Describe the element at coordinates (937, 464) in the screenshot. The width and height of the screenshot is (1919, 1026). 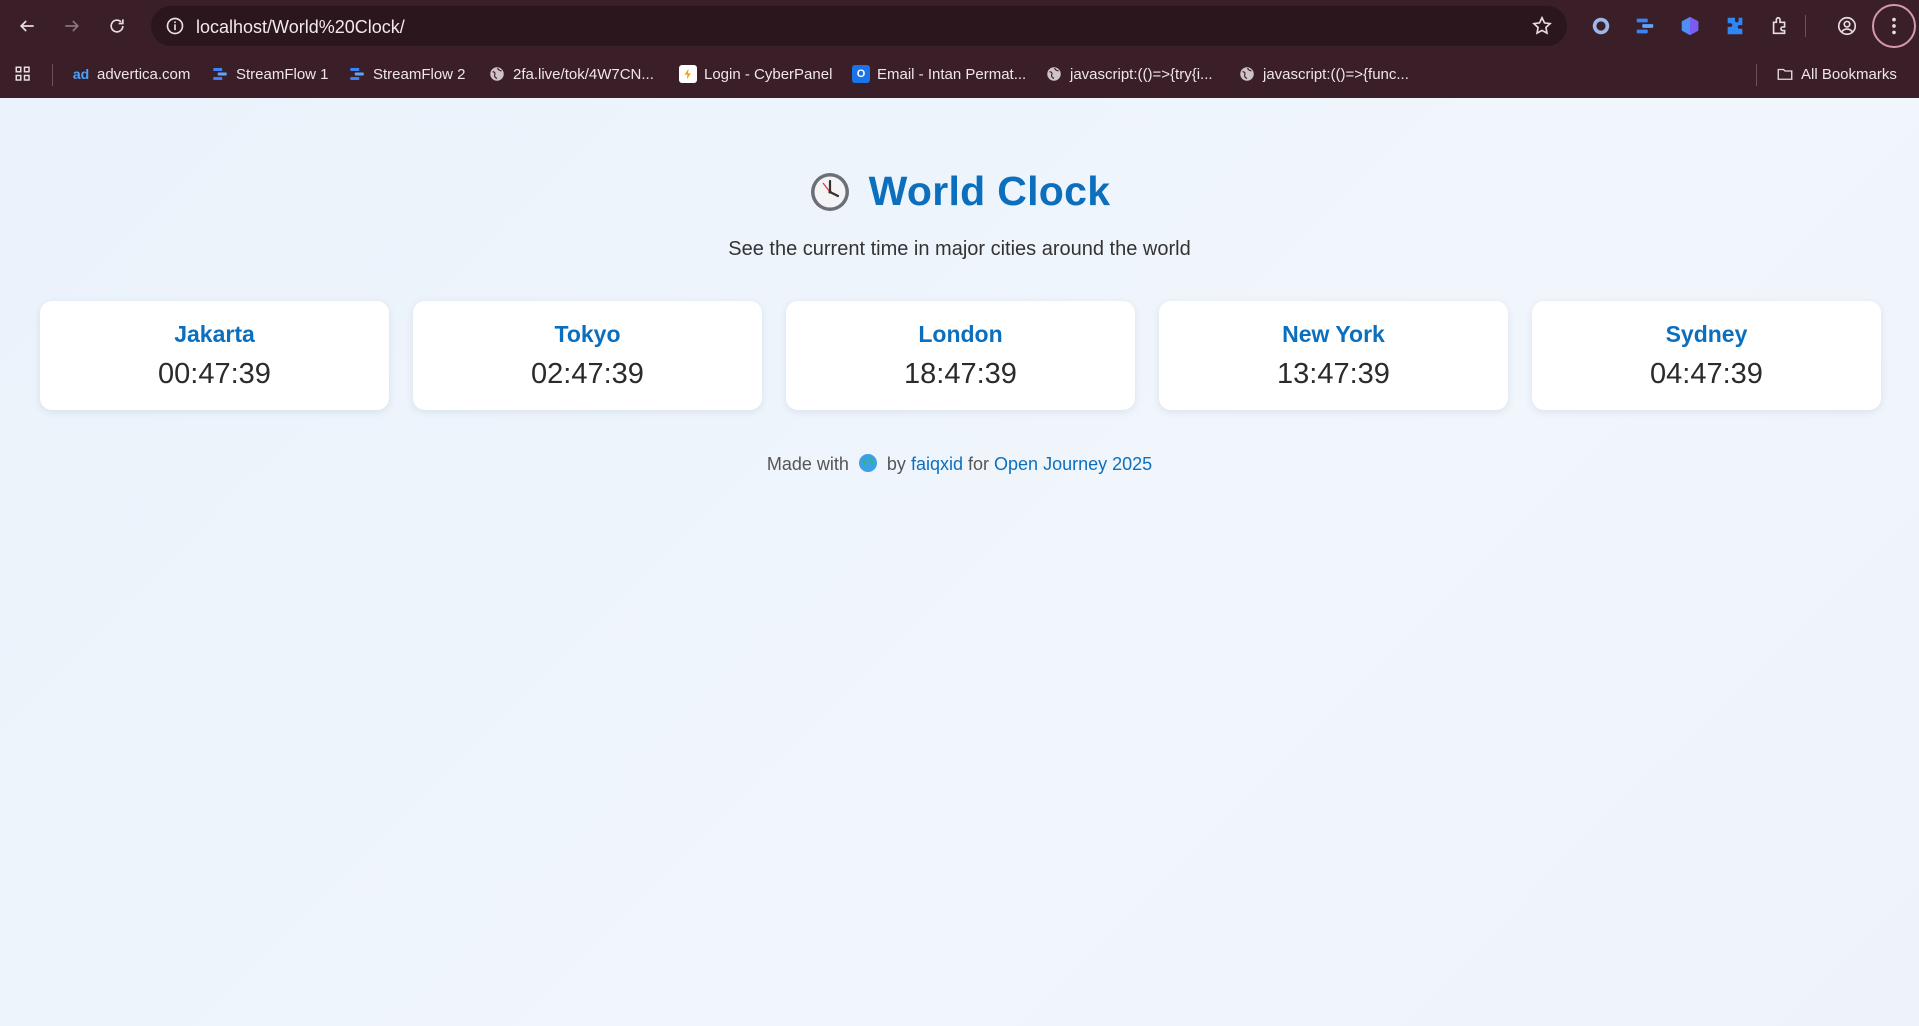
I see `author-link: faiqxid` at that location.